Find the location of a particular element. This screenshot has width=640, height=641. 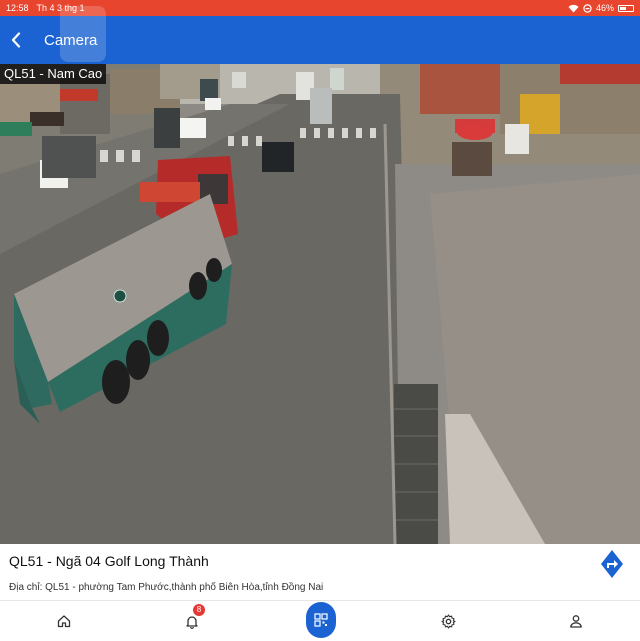

user-icon is located at coordinates (576, 621).